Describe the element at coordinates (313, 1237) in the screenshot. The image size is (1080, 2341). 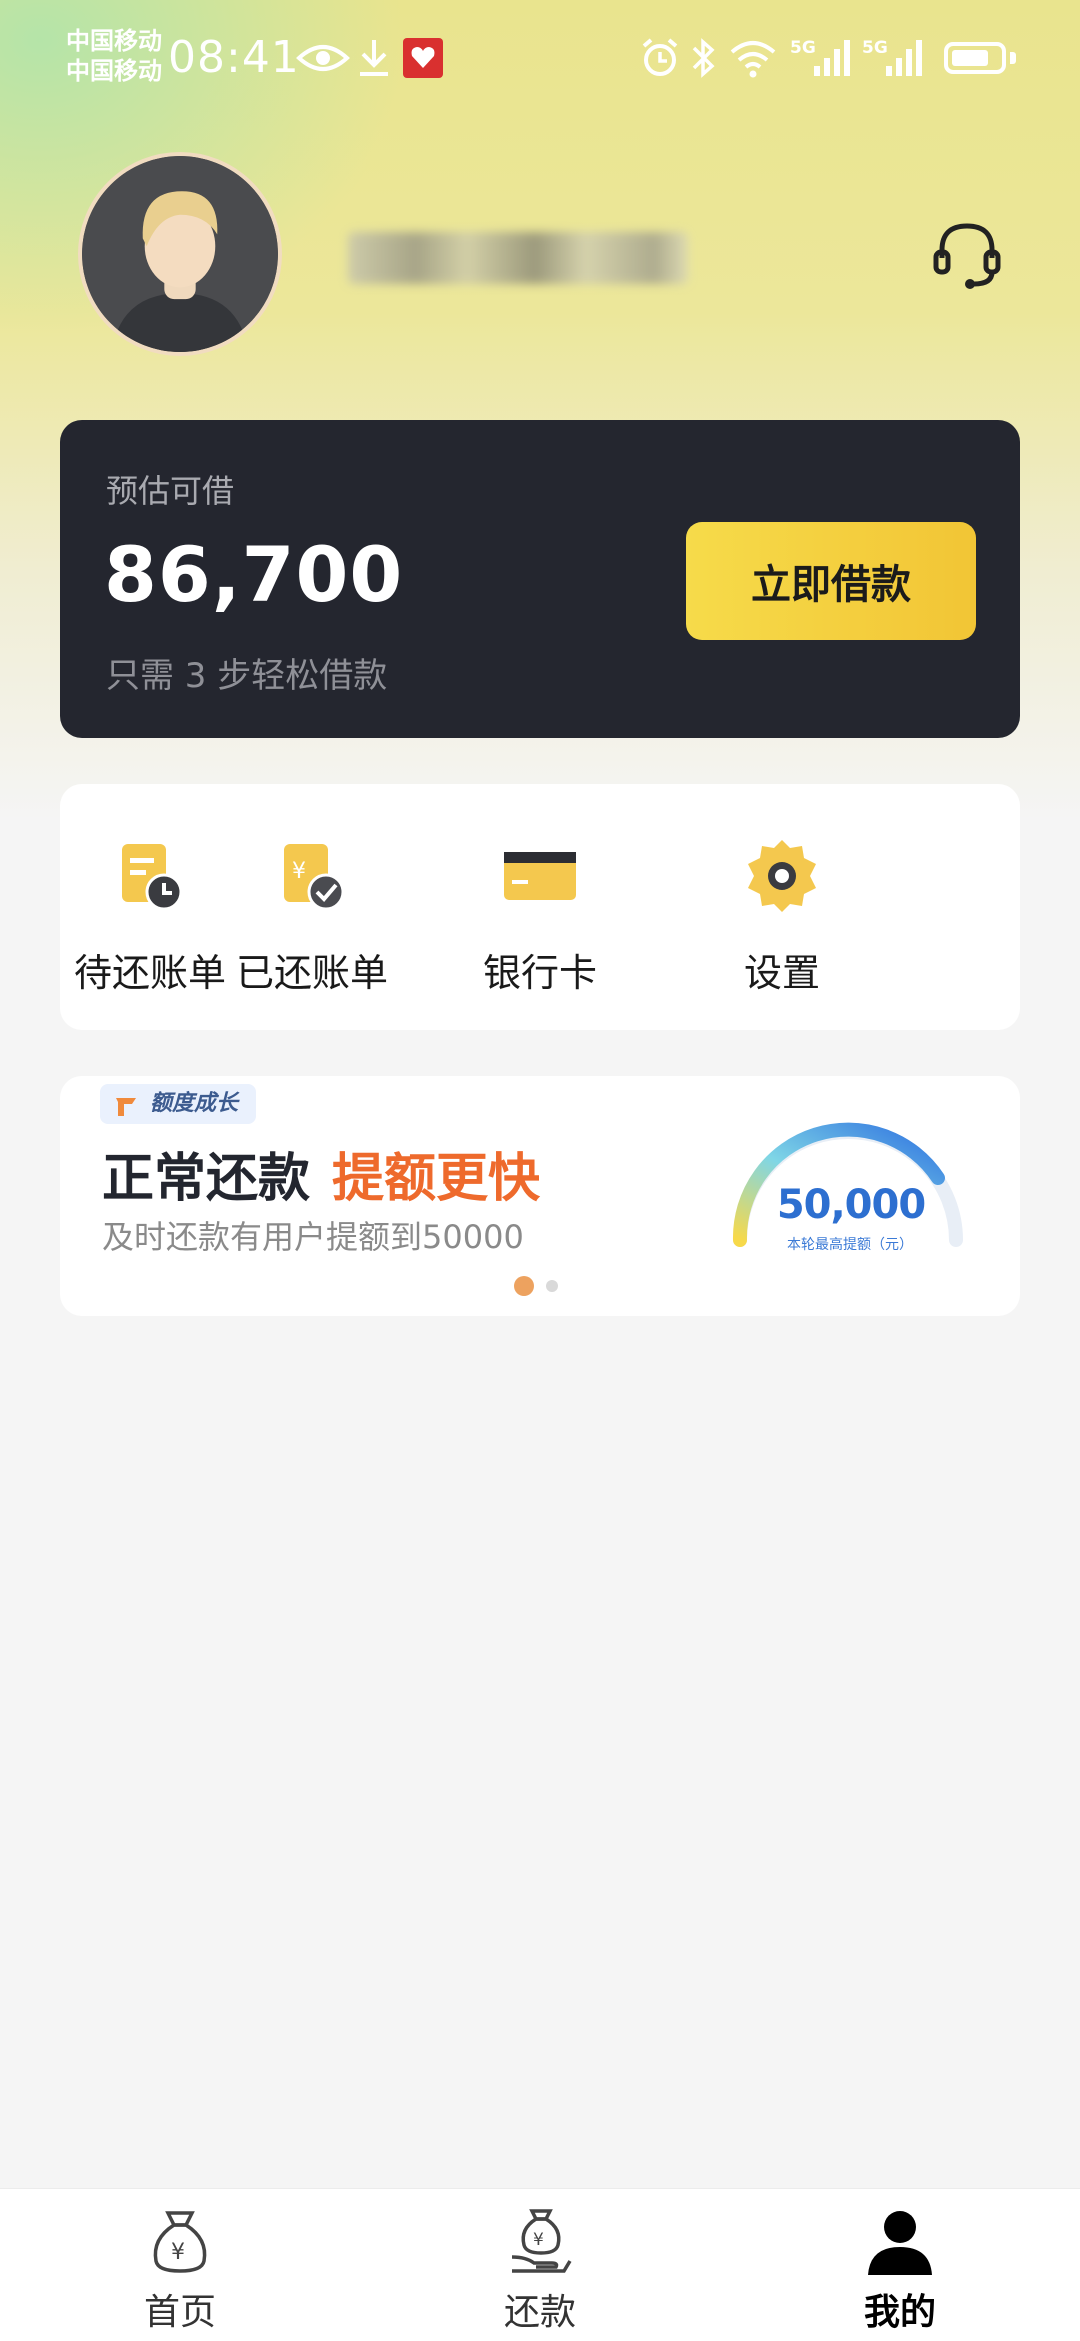
I see `banner-subtitle: 及时还款有用户提额到50000` at that location.